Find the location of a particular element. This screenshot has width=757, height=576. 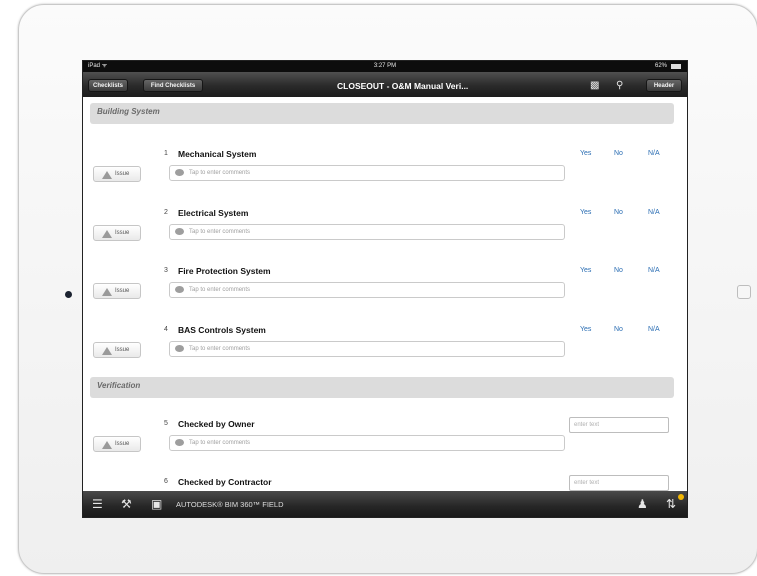

item-title: Fire Protection System is located at coordinates (224, 271).